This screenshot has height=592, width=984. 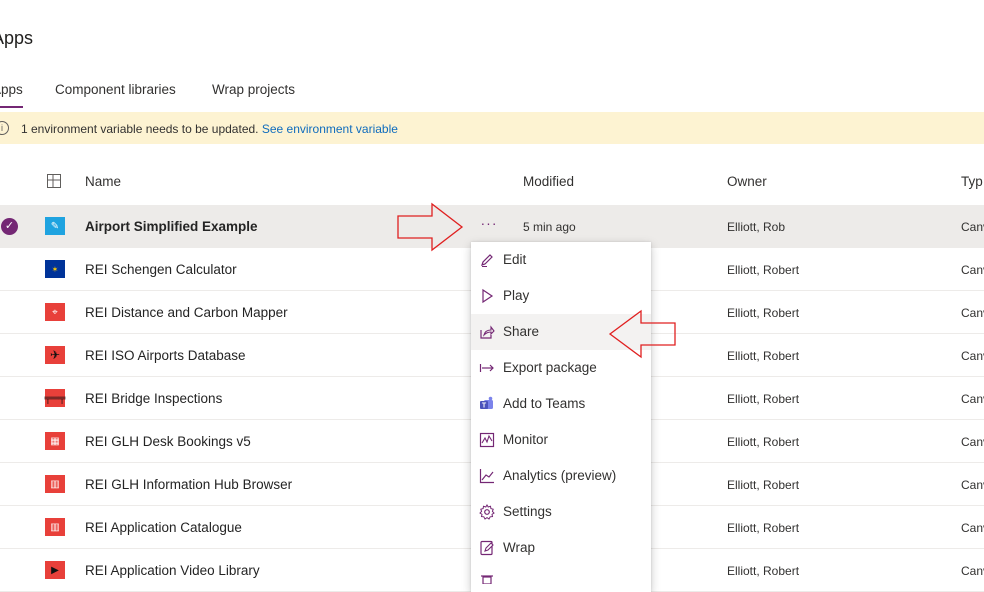 I want to click on app-name: REI Application Video Library, so click(x=172, y=570).